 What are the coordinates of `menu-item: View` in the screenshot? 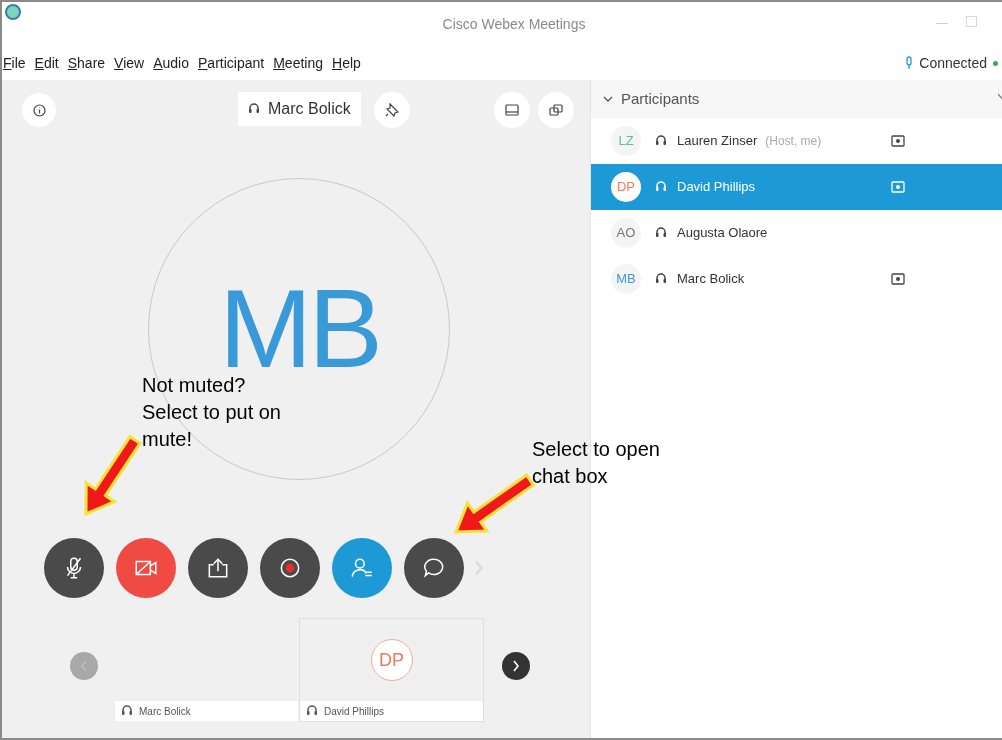 It's located at (129, 63).